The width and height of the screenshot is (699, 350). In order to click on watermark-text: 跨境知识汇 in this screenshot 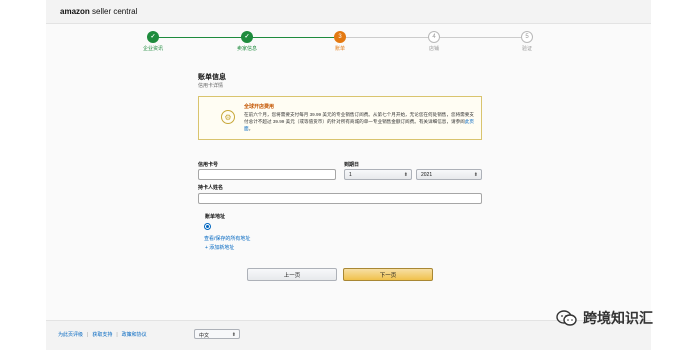, I will do `click(618, 318)`.